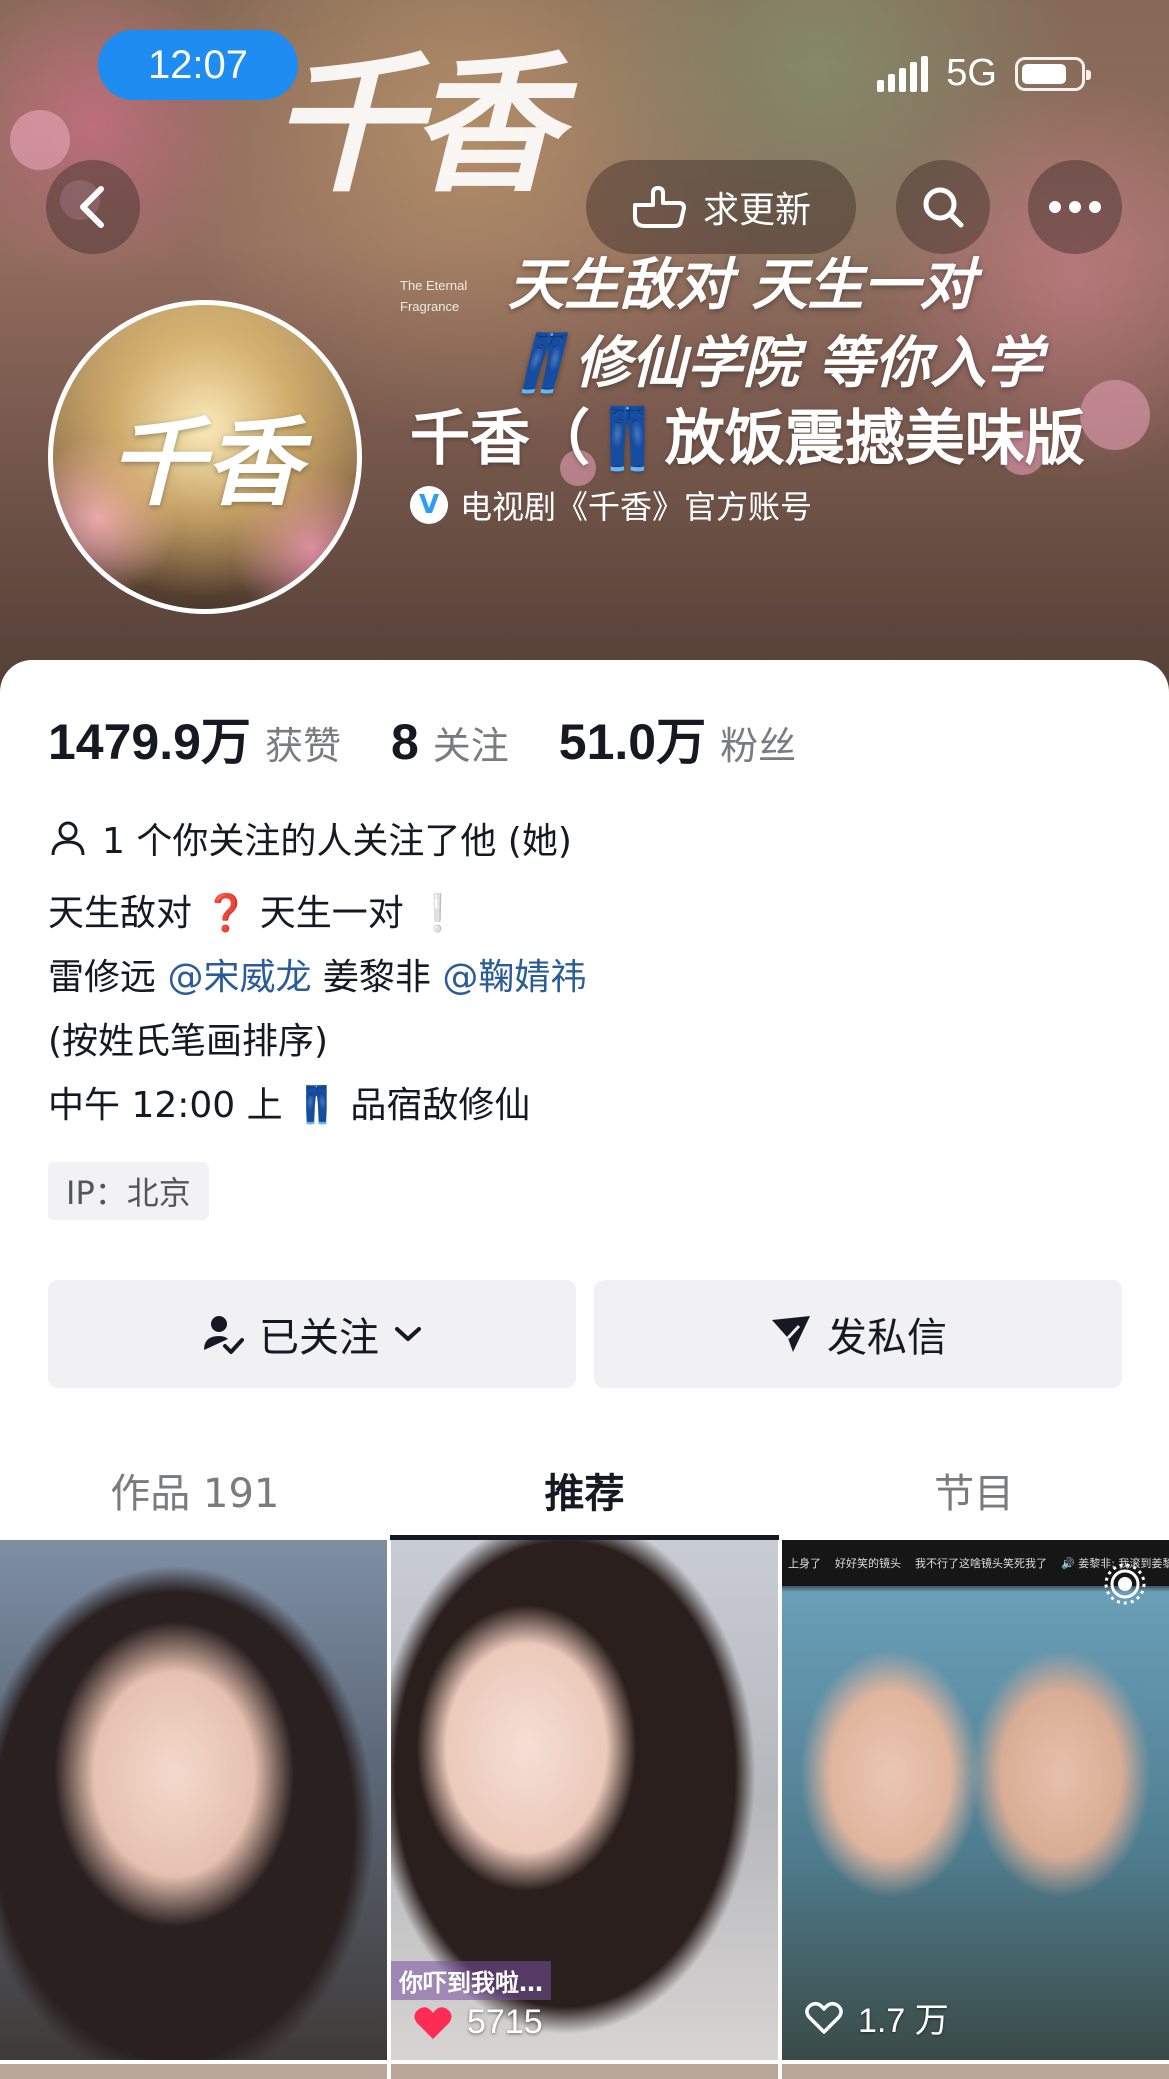 This screenshot has height=2079, width=1169. I want to click on pointing-hand-icon, so click(659, 207).